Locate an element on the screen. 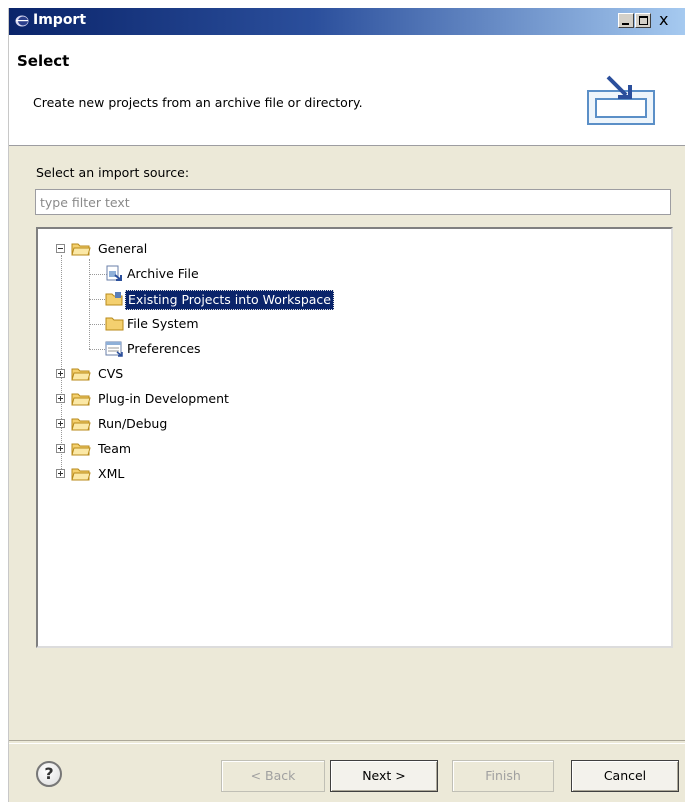  archive-file-icon is located at coordinates (114, 273).